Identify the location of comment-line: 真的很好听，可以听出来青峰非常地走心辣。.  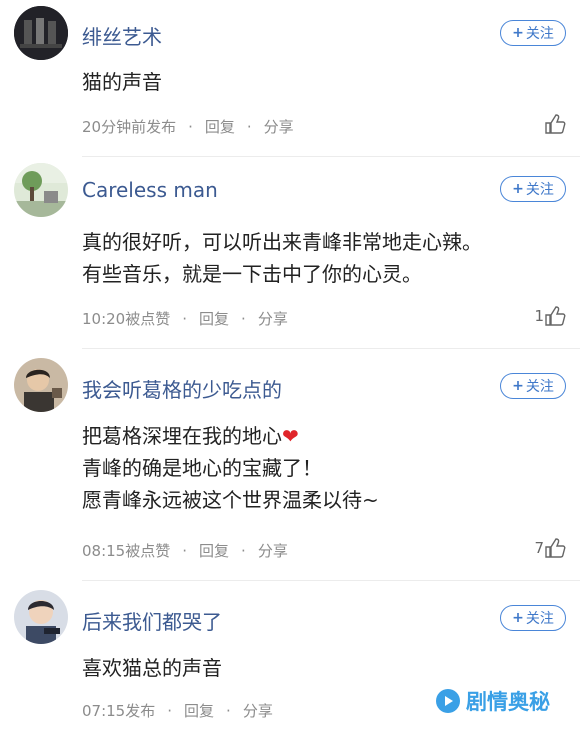
(282, 242).